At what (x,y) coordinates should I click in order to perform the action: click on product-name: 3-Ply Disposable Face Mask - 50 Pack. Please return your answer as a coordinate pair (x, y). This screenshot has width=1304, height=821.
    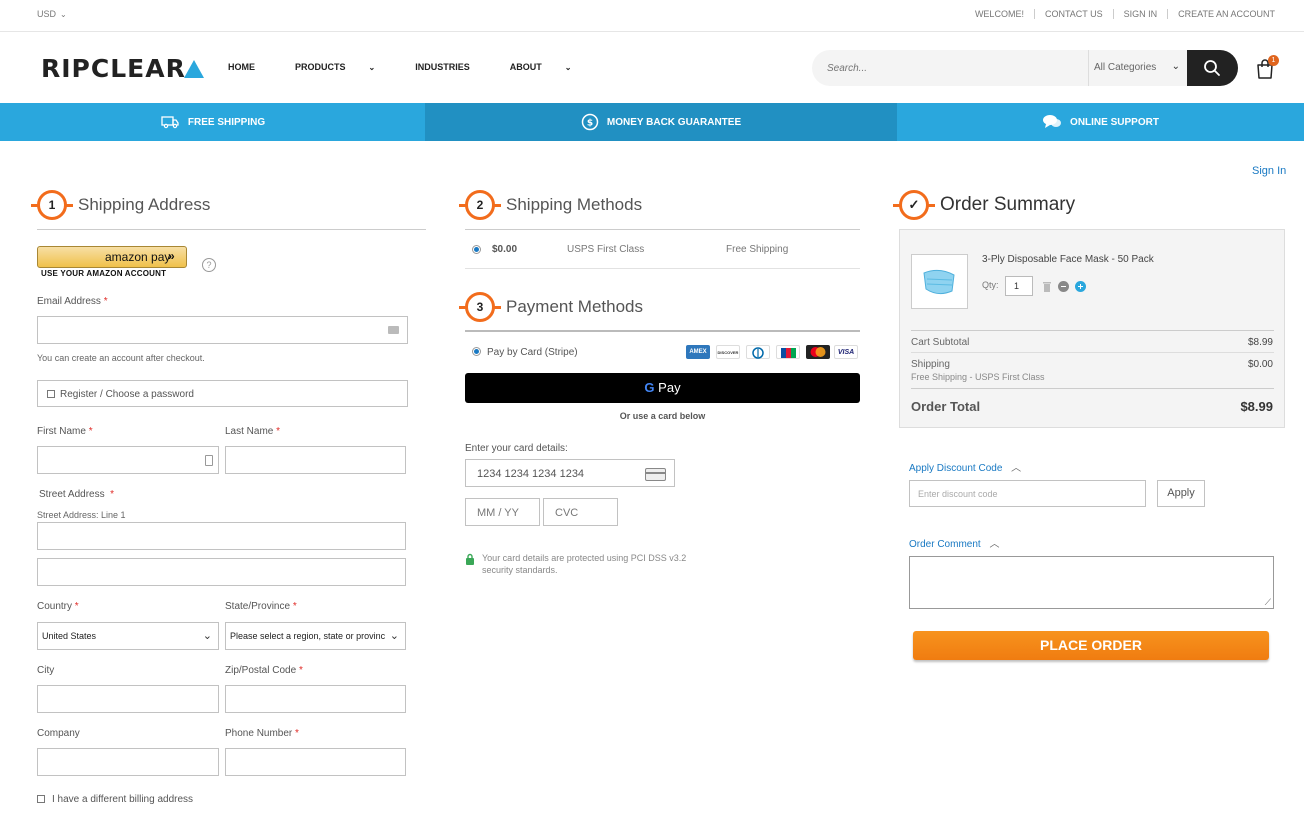
    Looking at the image, I should click on (1068, 259).